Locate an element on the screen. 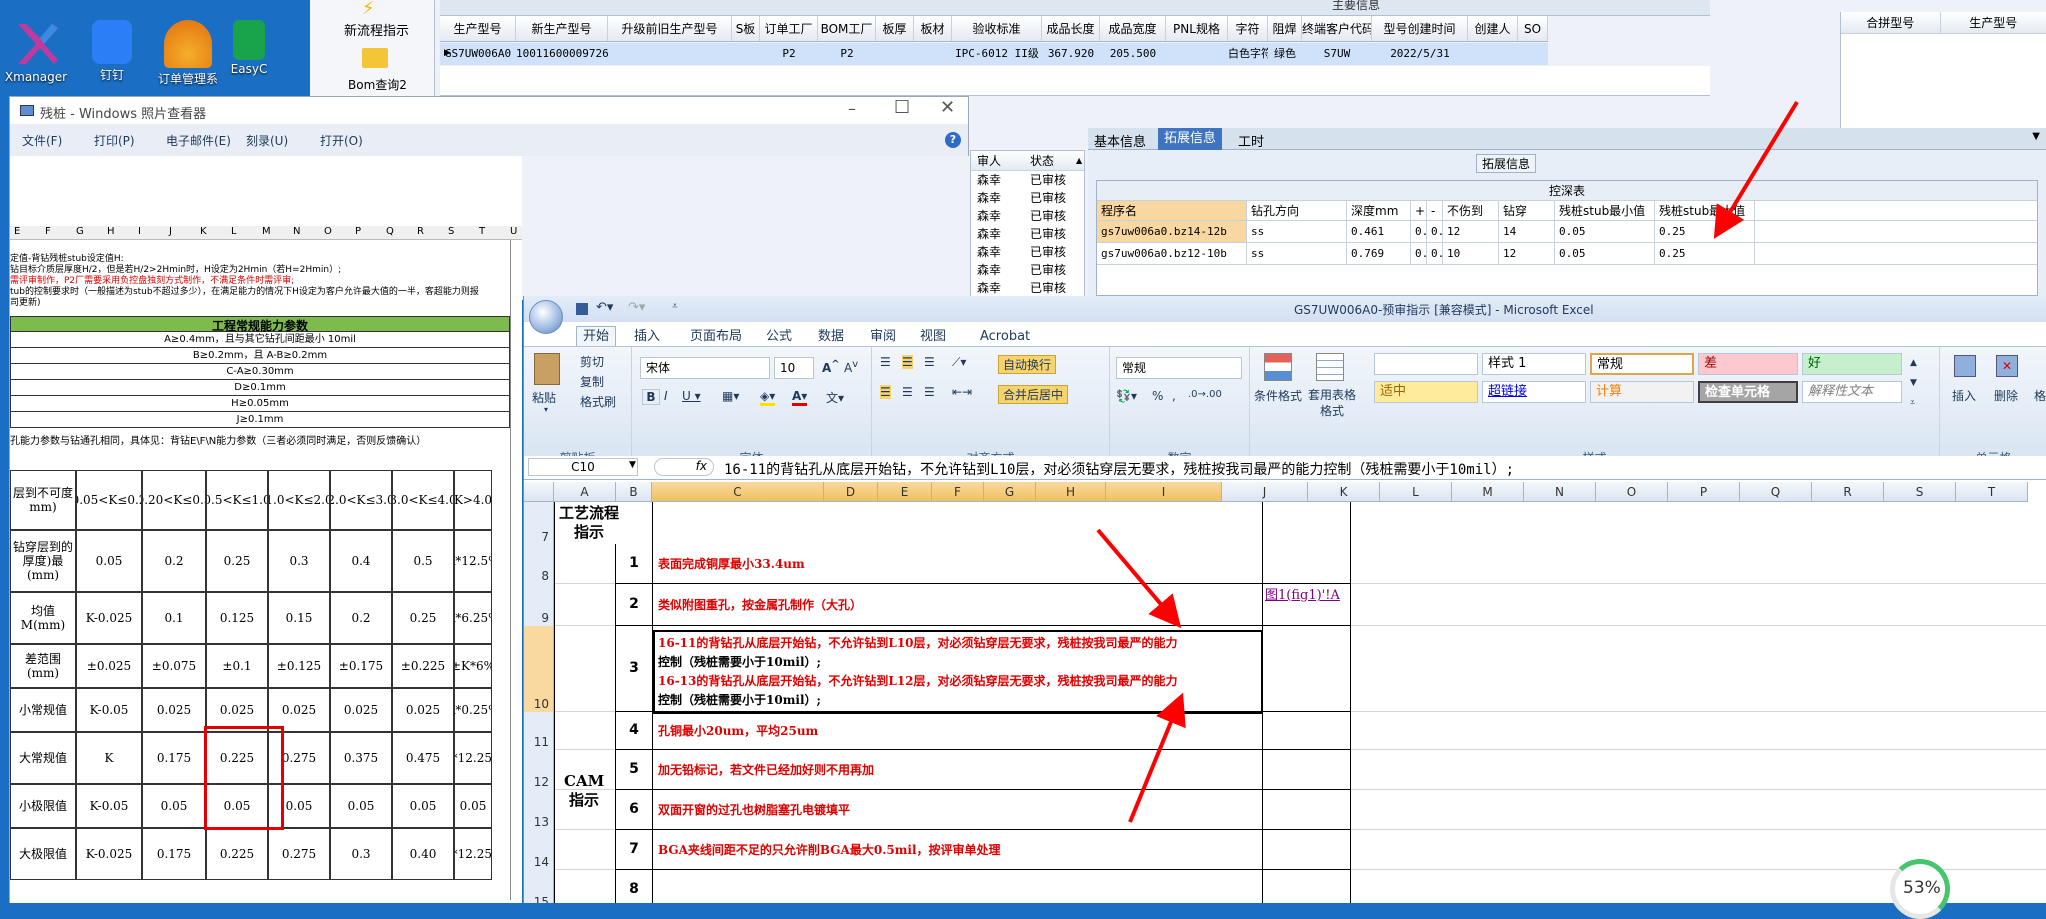 The image size is (2046, 919). arrow-to-stub-max is located at coordinates (1756, 169).